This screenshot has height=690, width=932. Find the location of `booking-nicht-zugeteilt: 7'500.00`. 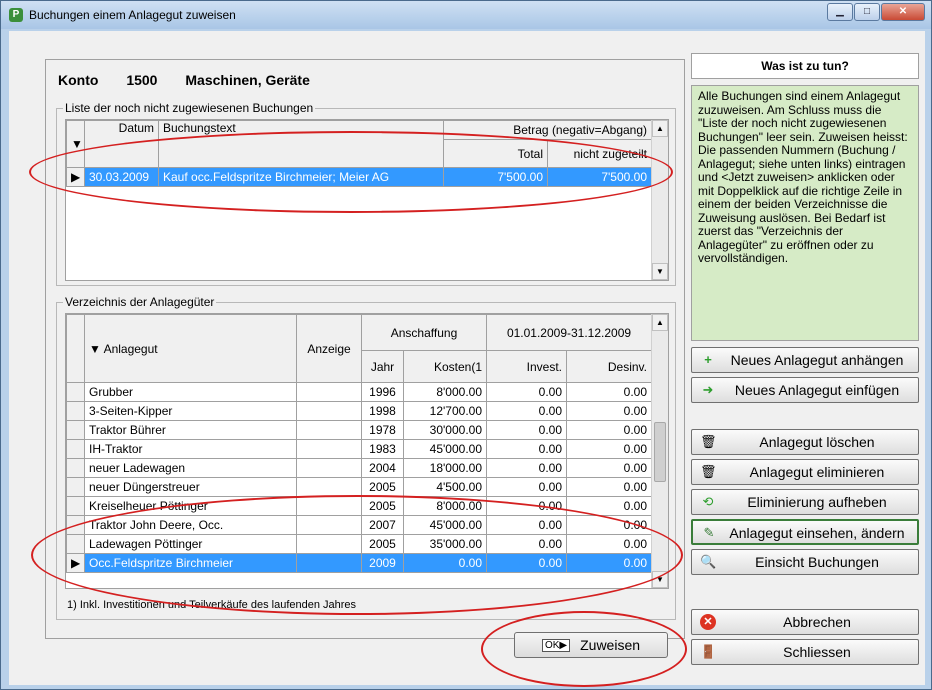

booking-nicht-zugeteilt: 7'500.00 is located at coordinates (599, 177).